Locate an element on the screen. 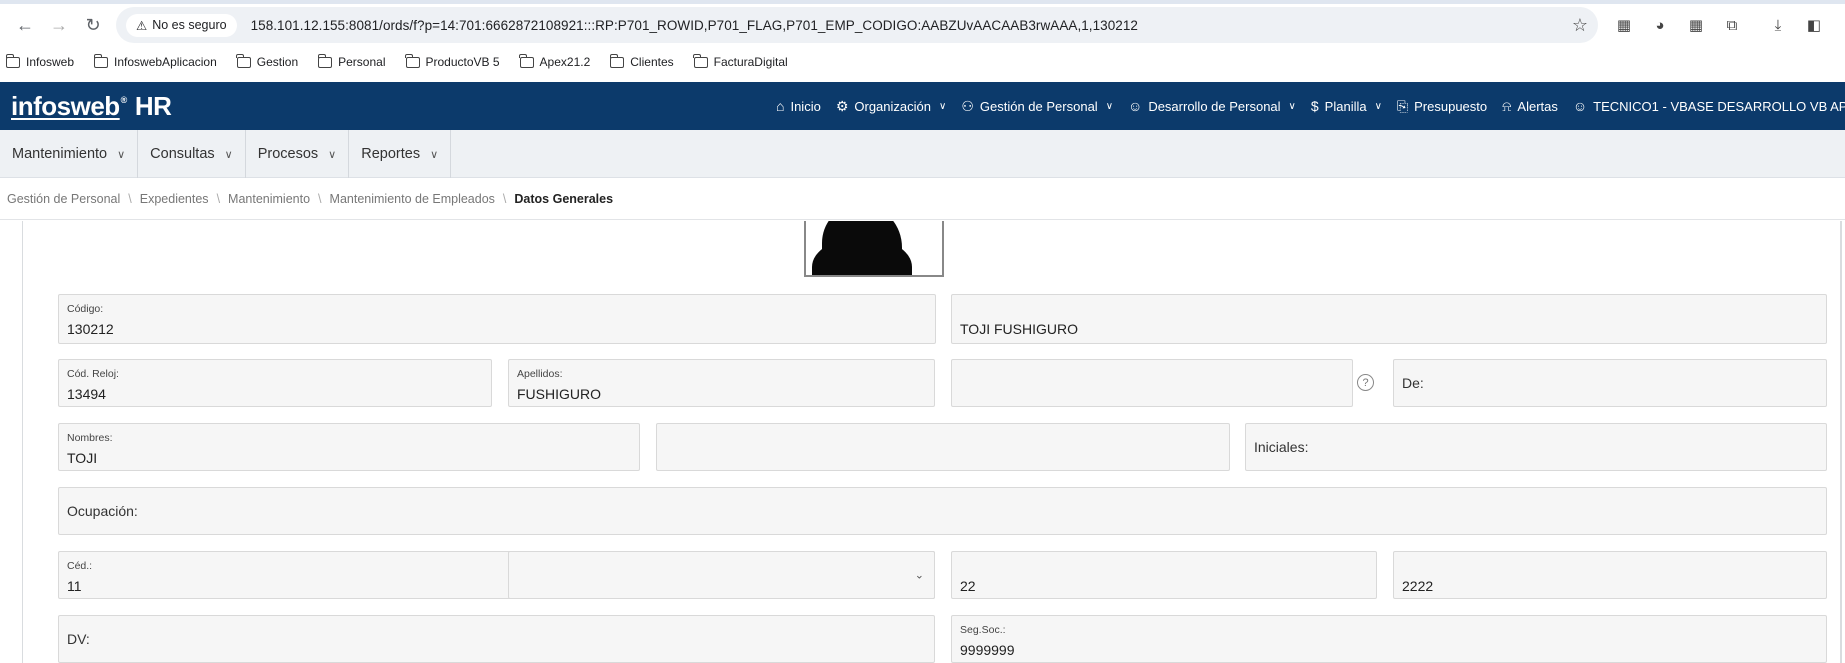  sidebar-icon: ◧ is located at coordinates (1814, 25).